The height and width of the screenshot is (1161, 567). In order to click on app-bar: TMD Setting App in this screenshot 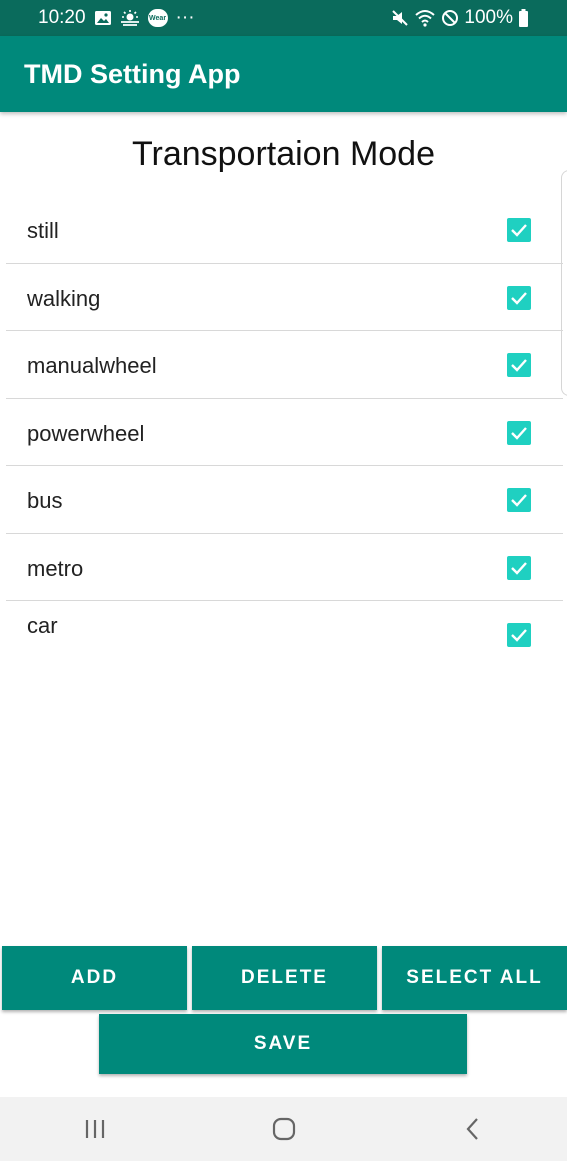, I will do `click(283, 74)`.